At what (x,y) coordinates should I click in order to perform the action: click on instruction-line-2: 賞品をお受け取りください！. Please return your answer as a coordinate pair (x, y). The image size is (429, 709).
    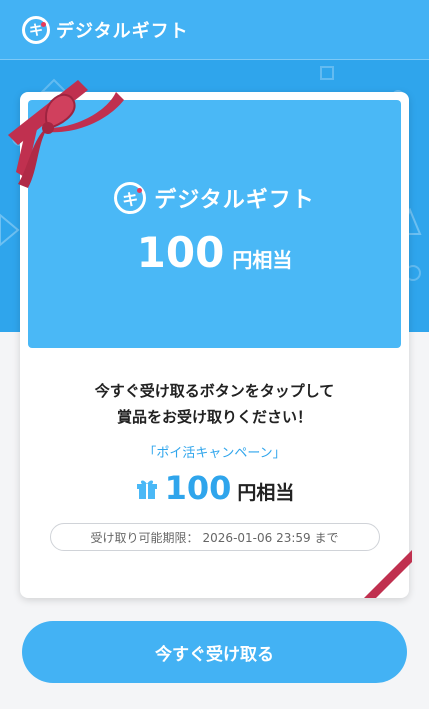
    Looking at the image, I should click on (214, 417).